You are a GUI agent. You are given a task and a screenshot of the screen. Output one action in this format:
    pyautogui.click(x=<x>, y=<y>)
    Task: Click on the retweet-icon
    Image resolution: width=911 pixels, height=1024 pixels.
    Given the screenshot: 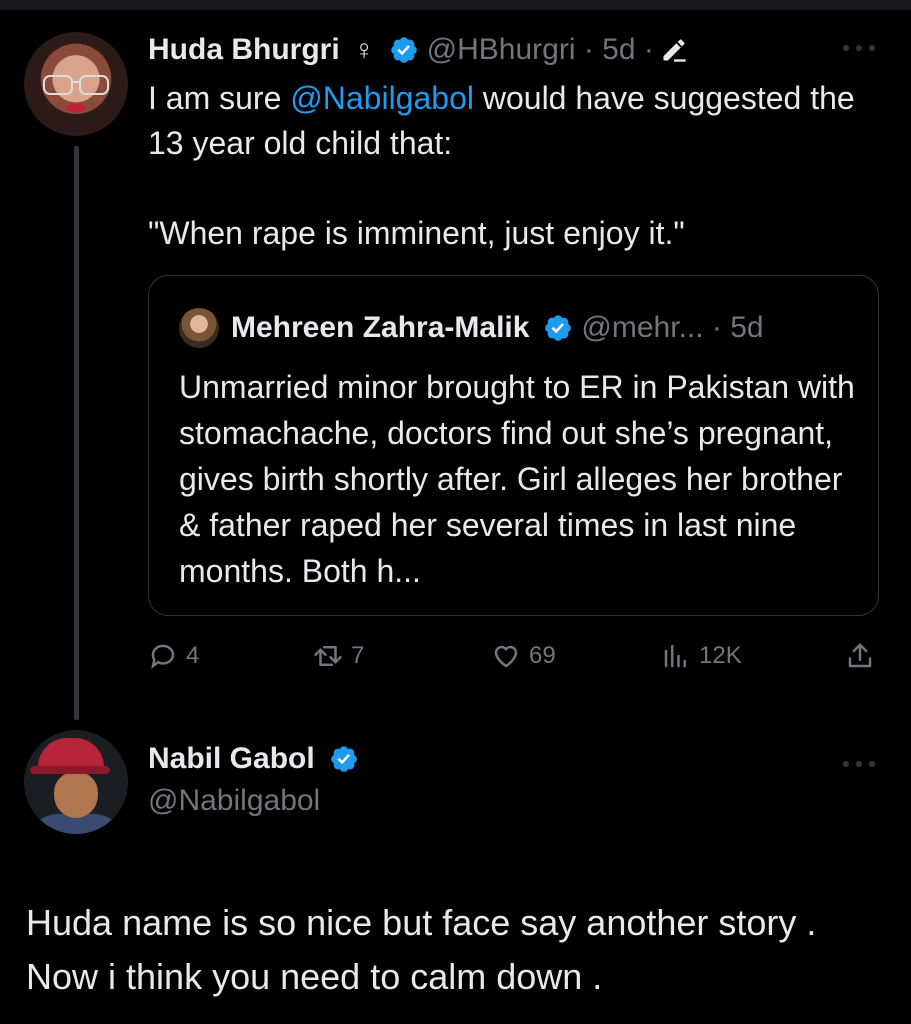 What is the action you would take?
    pyautogui.click(x=328, y=656)
    